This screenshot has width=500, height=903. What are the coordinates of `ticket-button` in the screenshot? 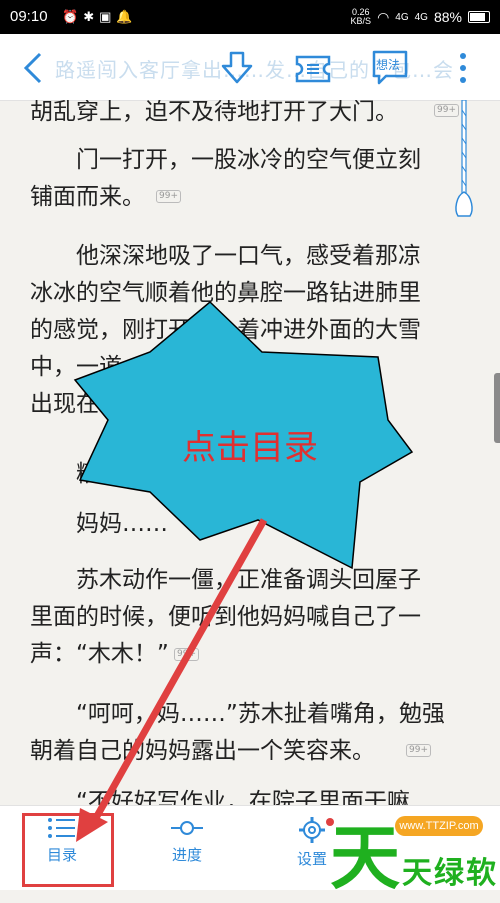 It's located at (313, 71).